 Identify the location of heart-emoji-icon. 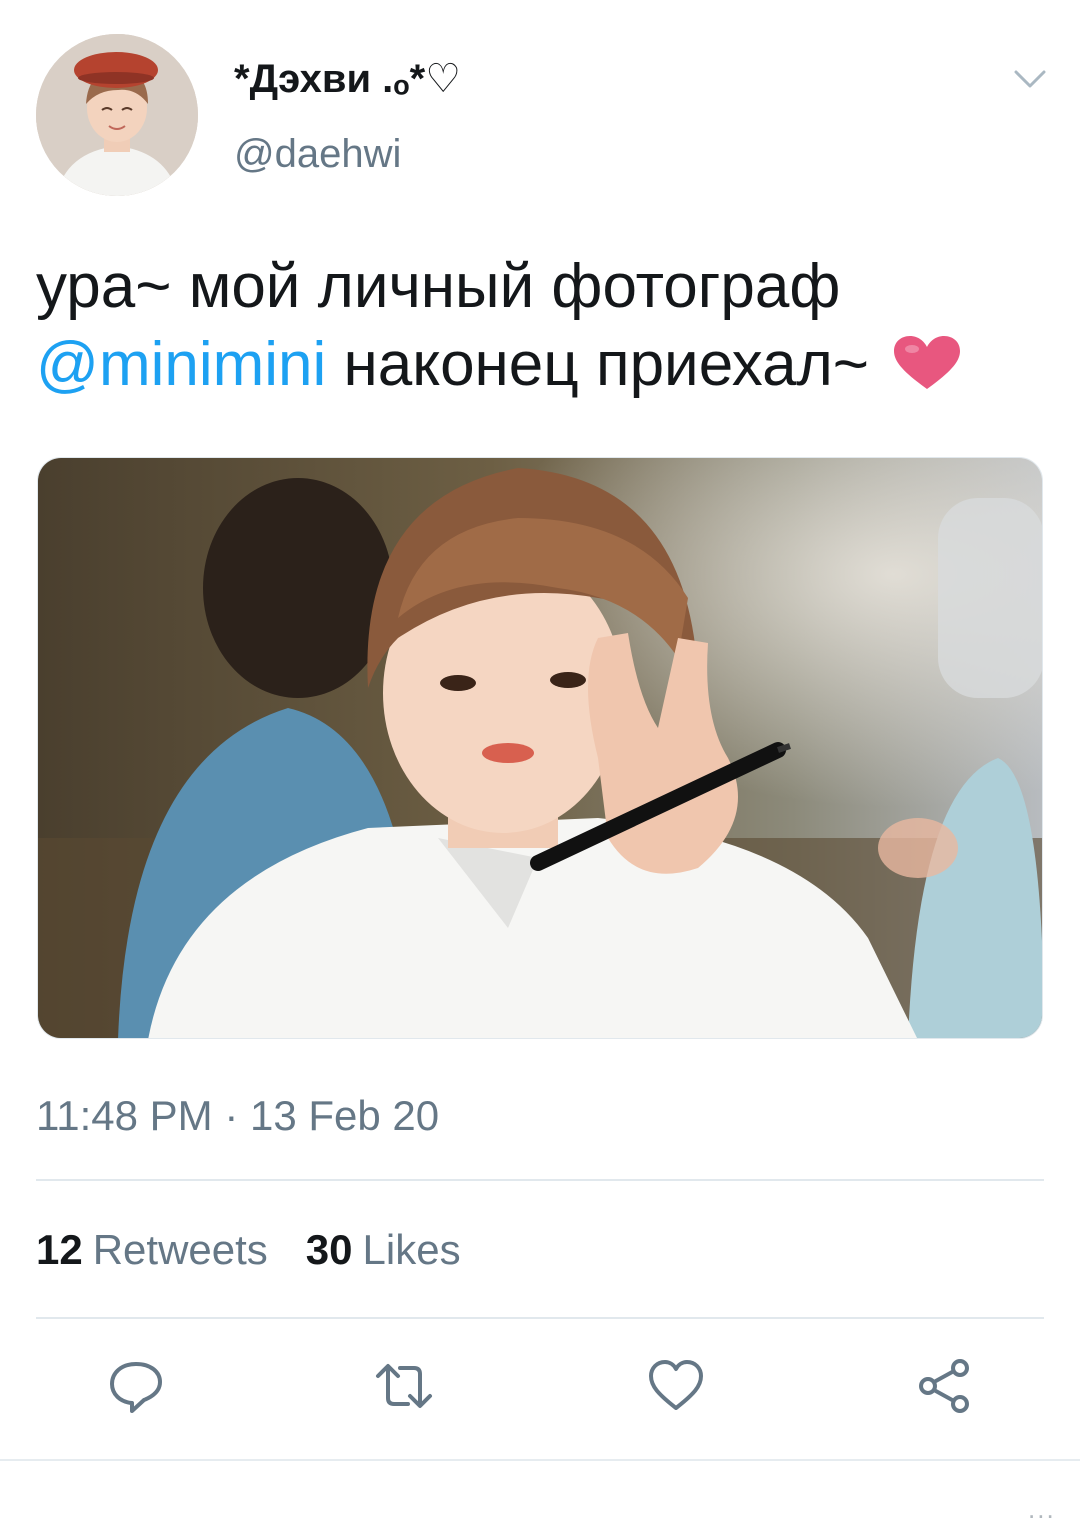
(927, 360).